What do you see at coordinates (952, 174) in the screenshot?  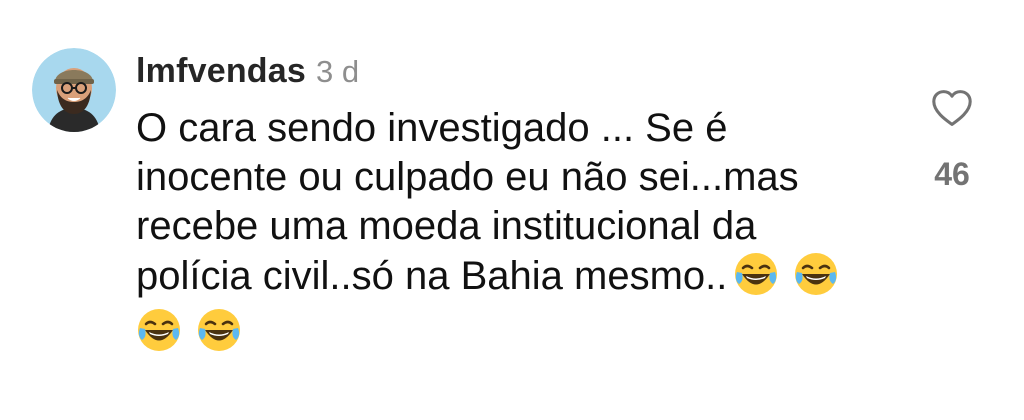 I see `like-count: 46` at bounding box center [952, 174].